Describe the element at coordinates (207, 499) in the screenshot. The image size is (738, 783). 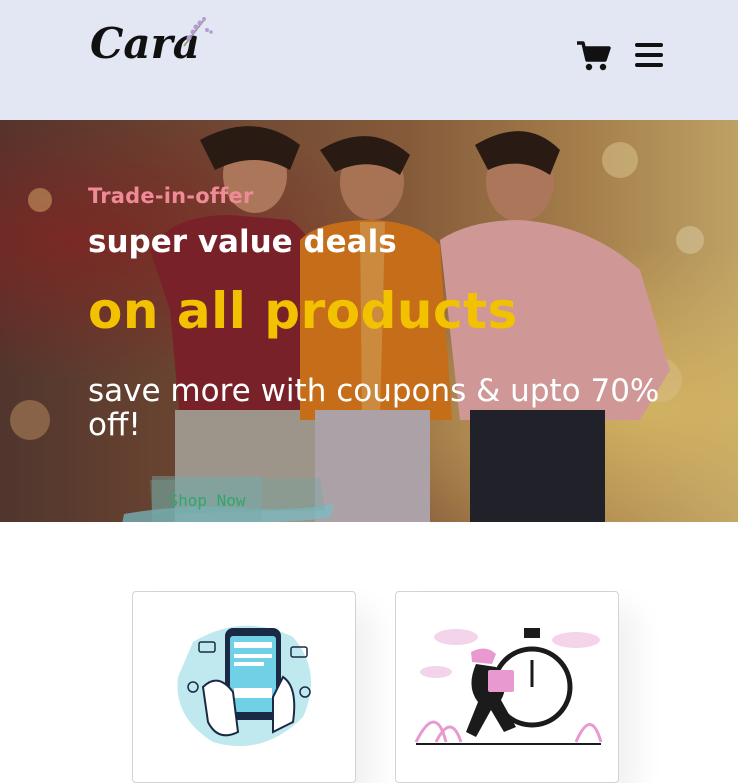
I see `shop-now-button: Shop Now` at that location.